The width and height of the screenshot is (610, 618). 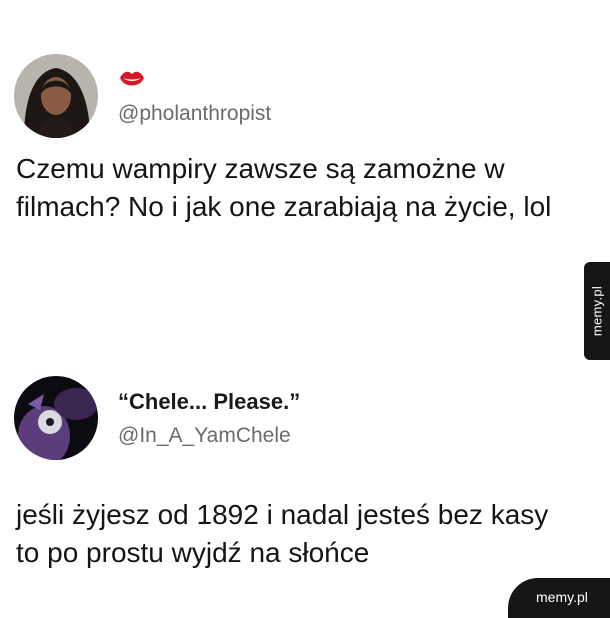 I want to click on corner-watermark-badge: memy.pl, so click(x=559, y=598).